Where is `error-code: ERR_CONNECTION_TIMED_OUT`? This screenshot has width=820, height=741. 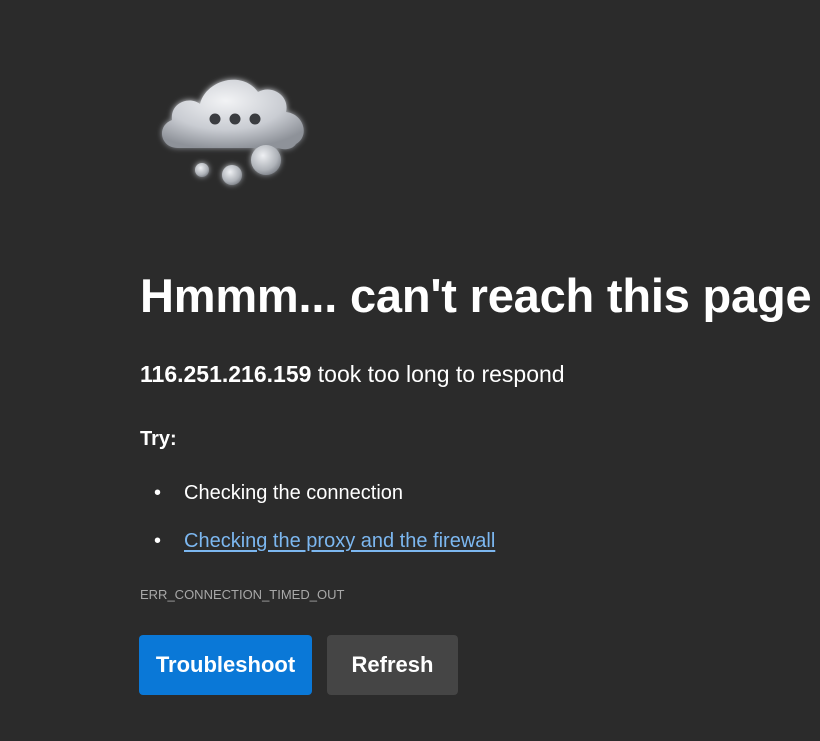
error-code: ERR_CONNECTION_TIMED_OUT is located at coordinates (242, 594).